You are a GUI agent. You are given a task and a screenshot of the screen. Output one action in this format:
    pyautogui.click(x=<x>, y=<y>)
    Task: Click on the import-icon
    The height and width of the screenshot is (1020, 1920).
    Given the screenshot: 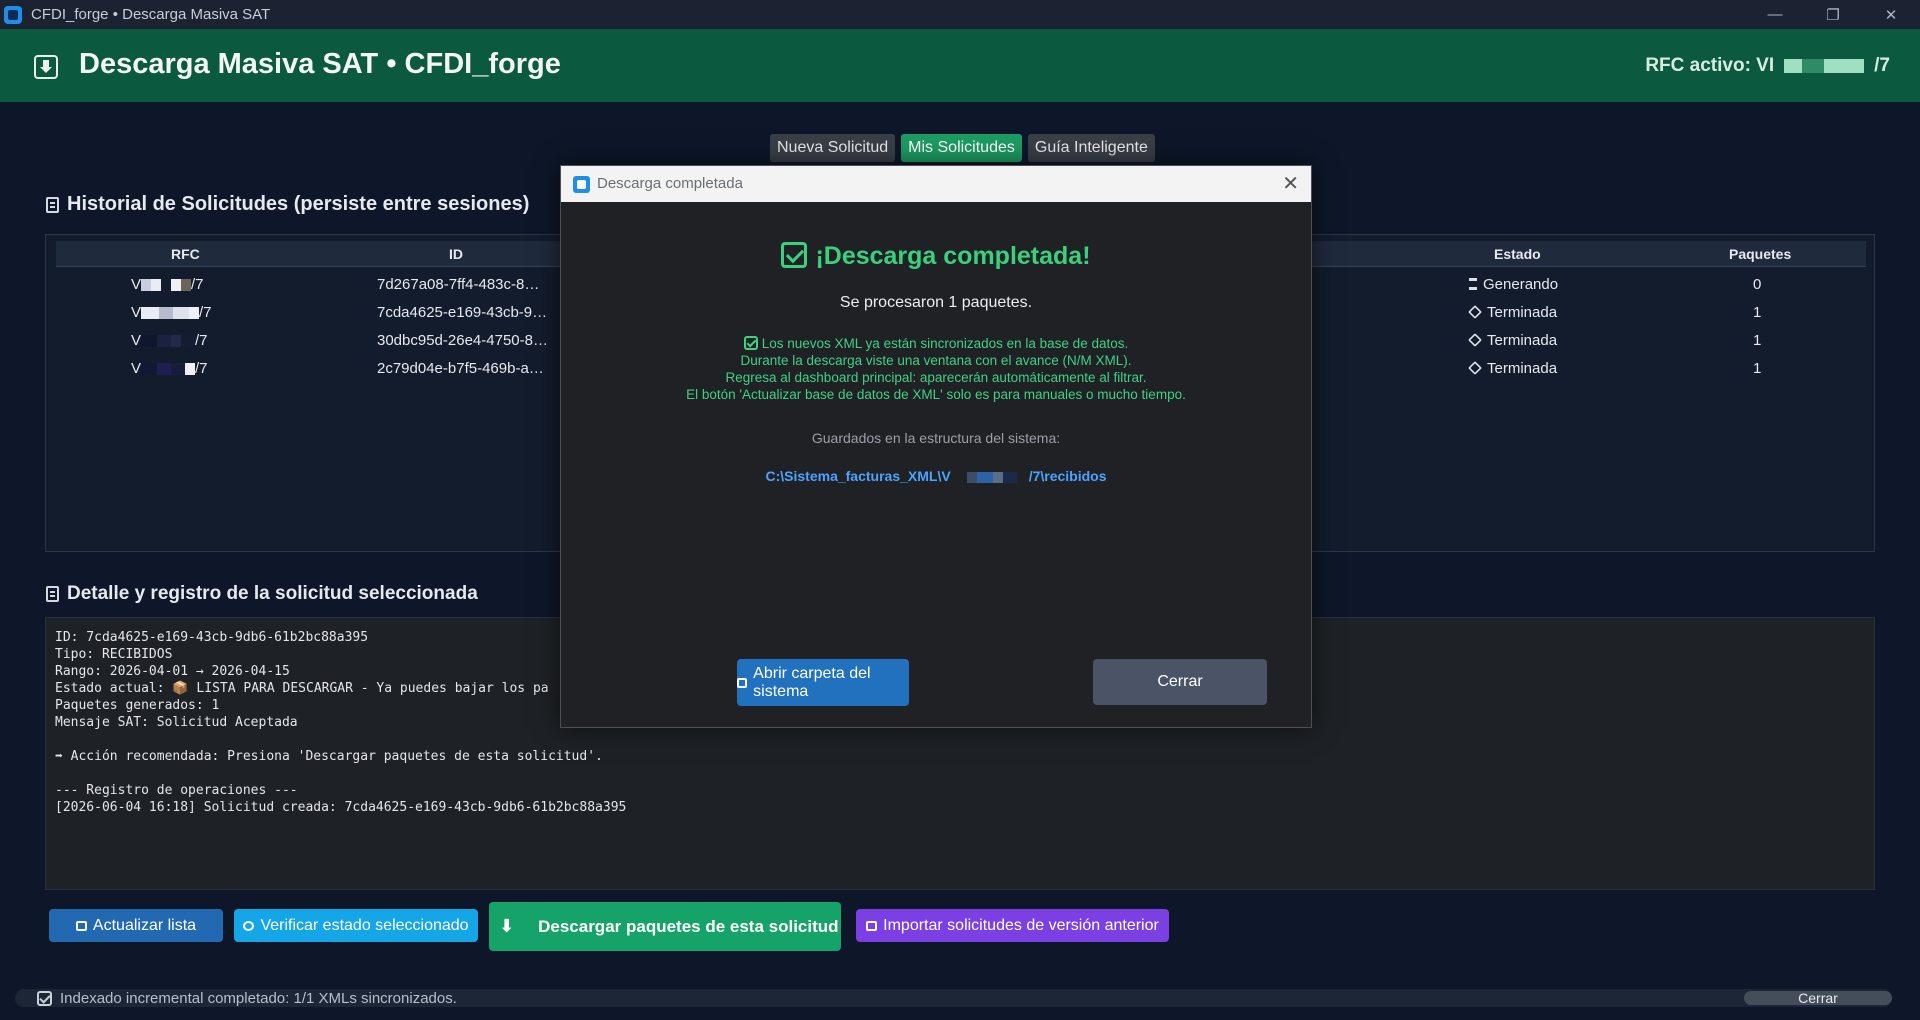 What is the action you would take?
    pyautogui.click(x=872, y=925)
    